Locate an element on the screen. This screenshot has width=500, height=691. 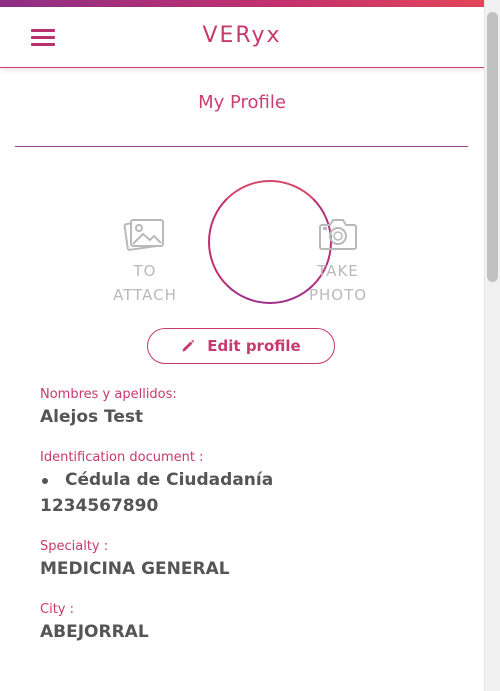
app-header: VERyx is located at coordinates (242, 37).